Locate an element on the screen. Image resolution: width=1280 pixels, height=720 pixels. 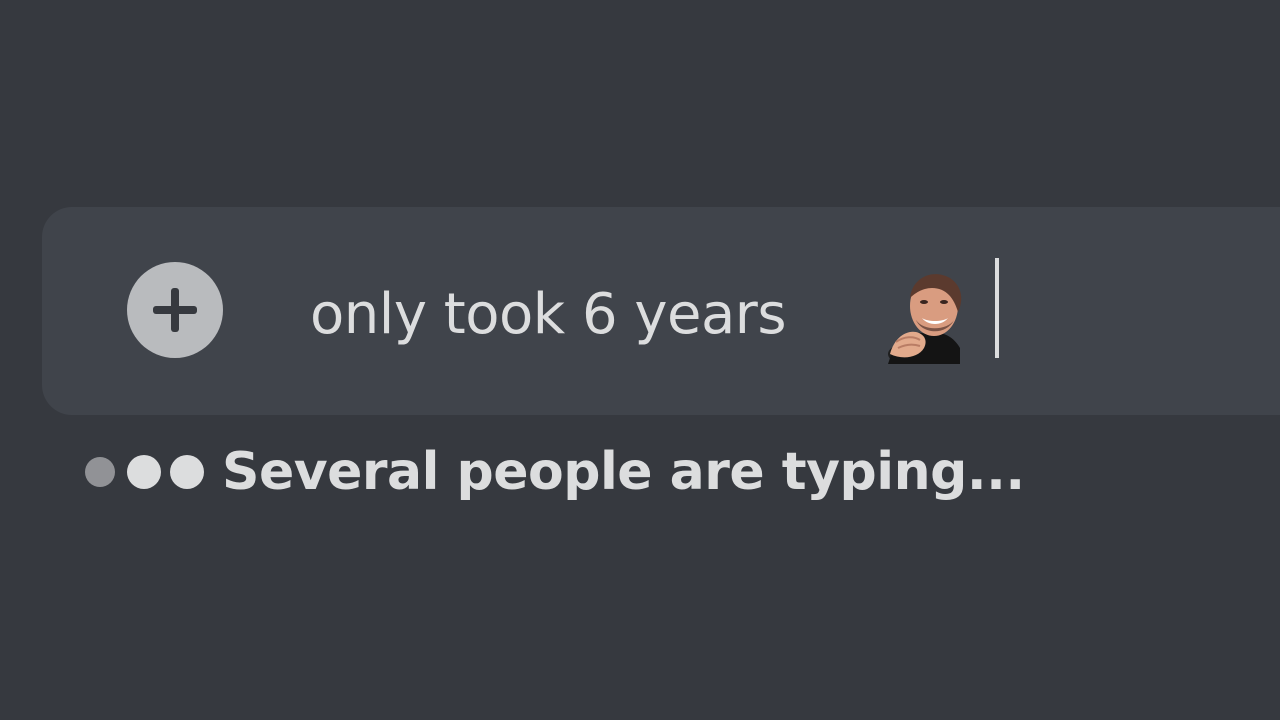
message-input-text: only took 6 years is located at coordinates (548, 315).